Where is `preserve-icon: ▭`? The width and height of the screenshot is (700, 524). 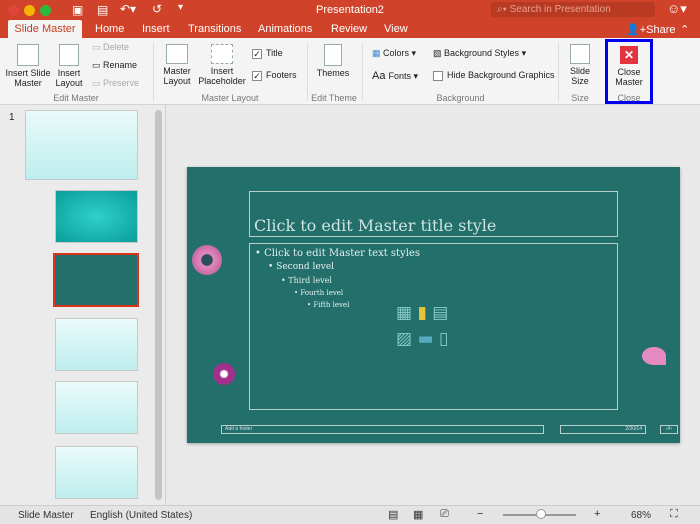
preserve-icon: ▭ is located at coordinates (98, 83).